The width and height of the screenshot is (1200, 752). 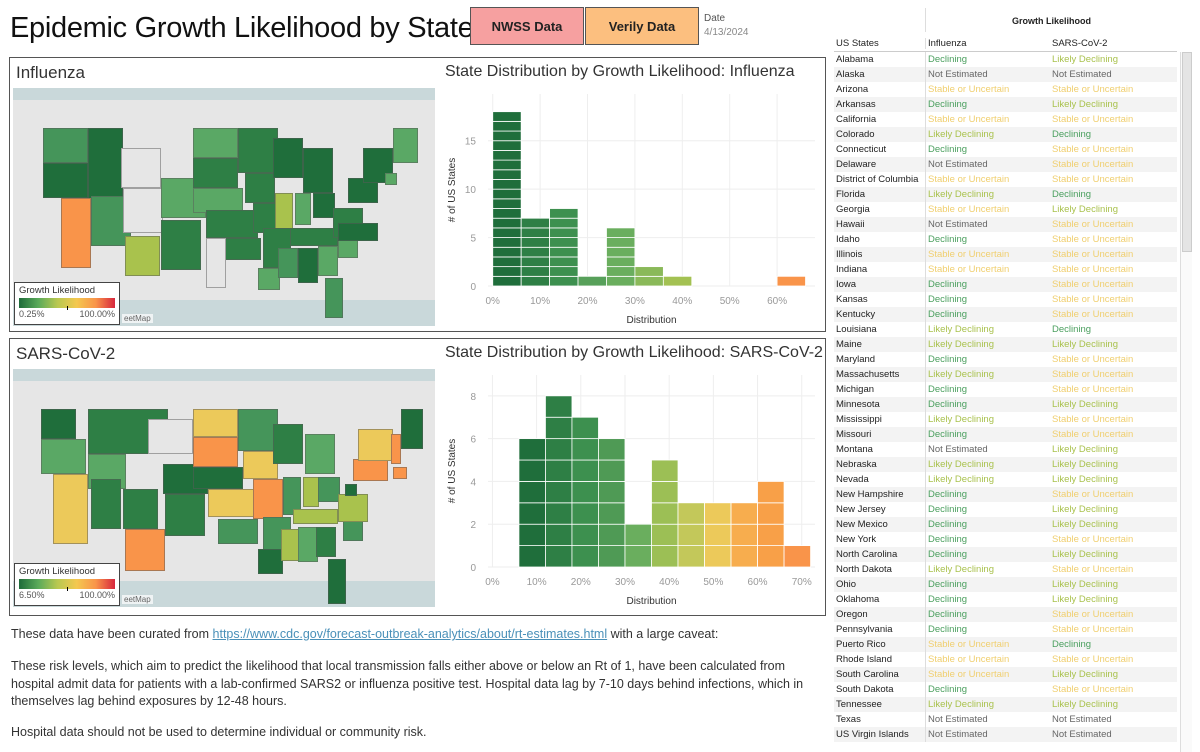 What do you see at coordinates (1005, 59) in the screenshot?
I see `table-row: Alabama Declining Likely Declining` at bounding box center [1005, 59].